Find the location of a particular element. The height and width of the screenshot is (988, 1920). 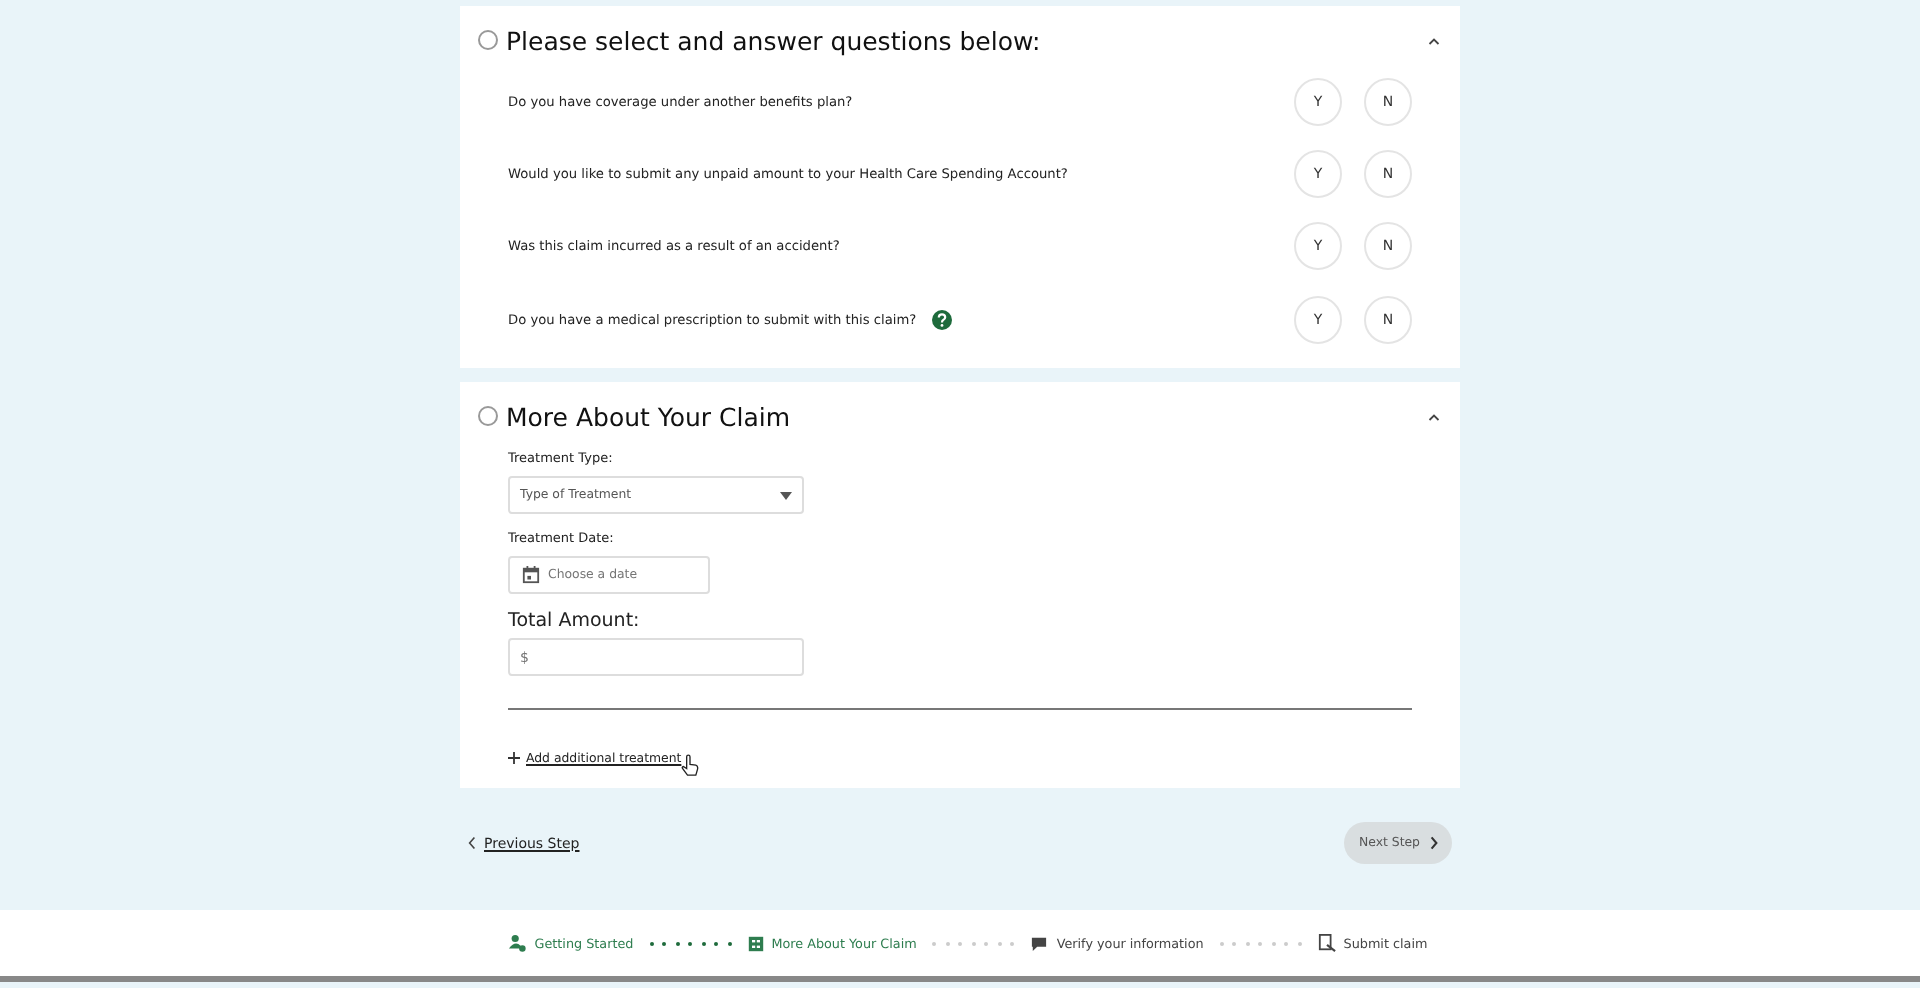

hand-cursor-icon is located at coordinates (689, 766).